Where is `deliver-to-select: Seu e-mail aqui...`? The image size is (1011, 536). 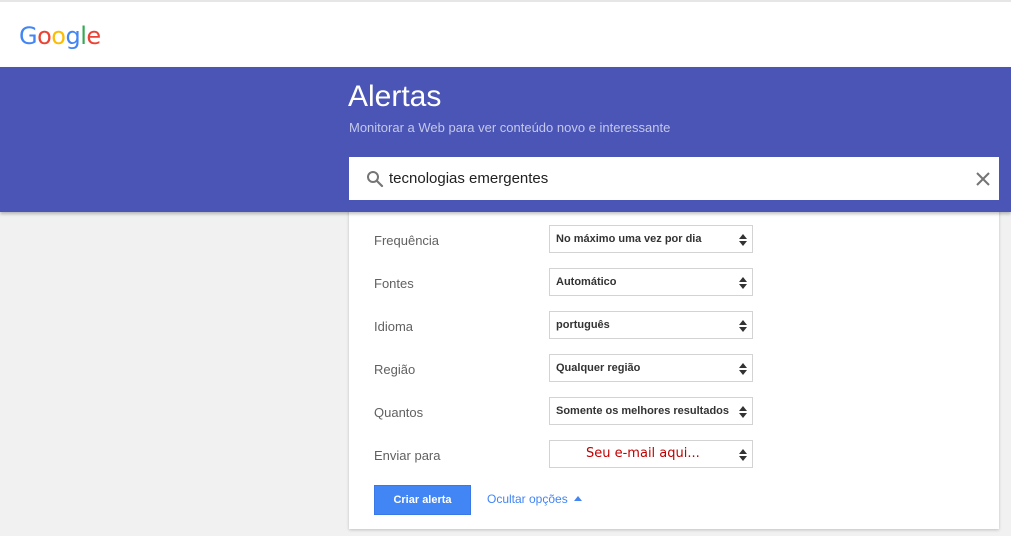
deliver-to-select: Seu e-mail aqui... is located at coordinates (651, 454).